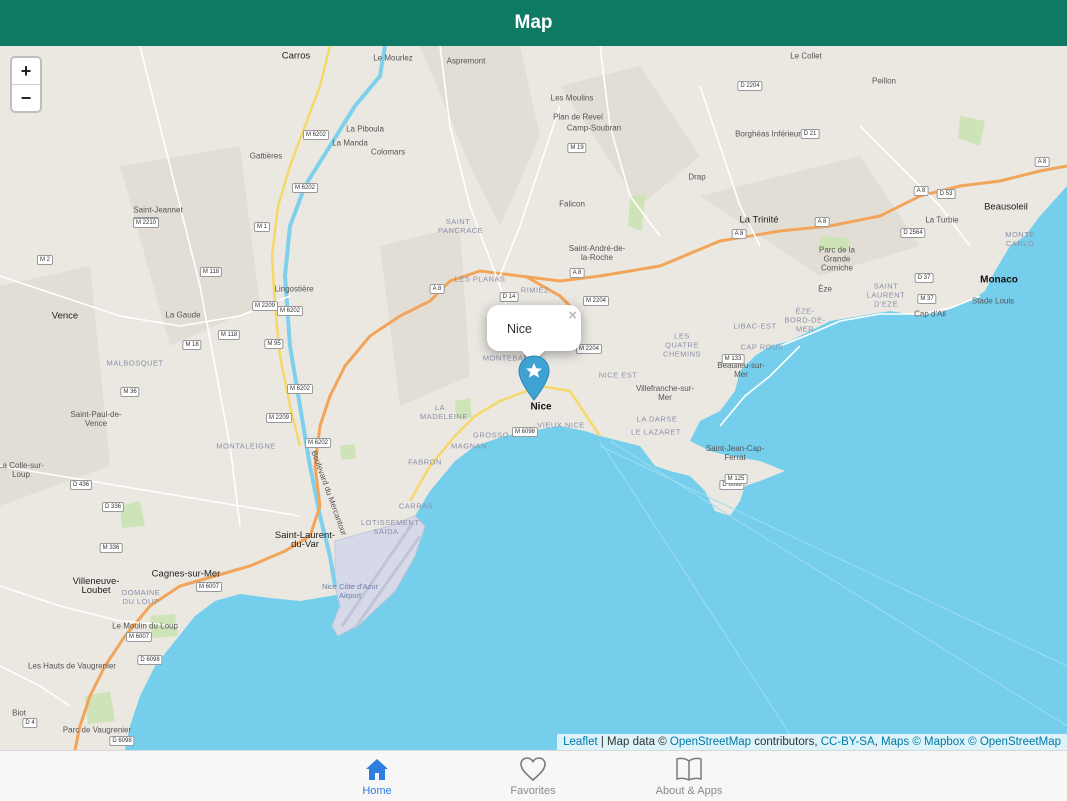 This screenshot has width=1067, height=801. I want to click on tab-bar: Home Favorites About & Apps, so click(533, 775).